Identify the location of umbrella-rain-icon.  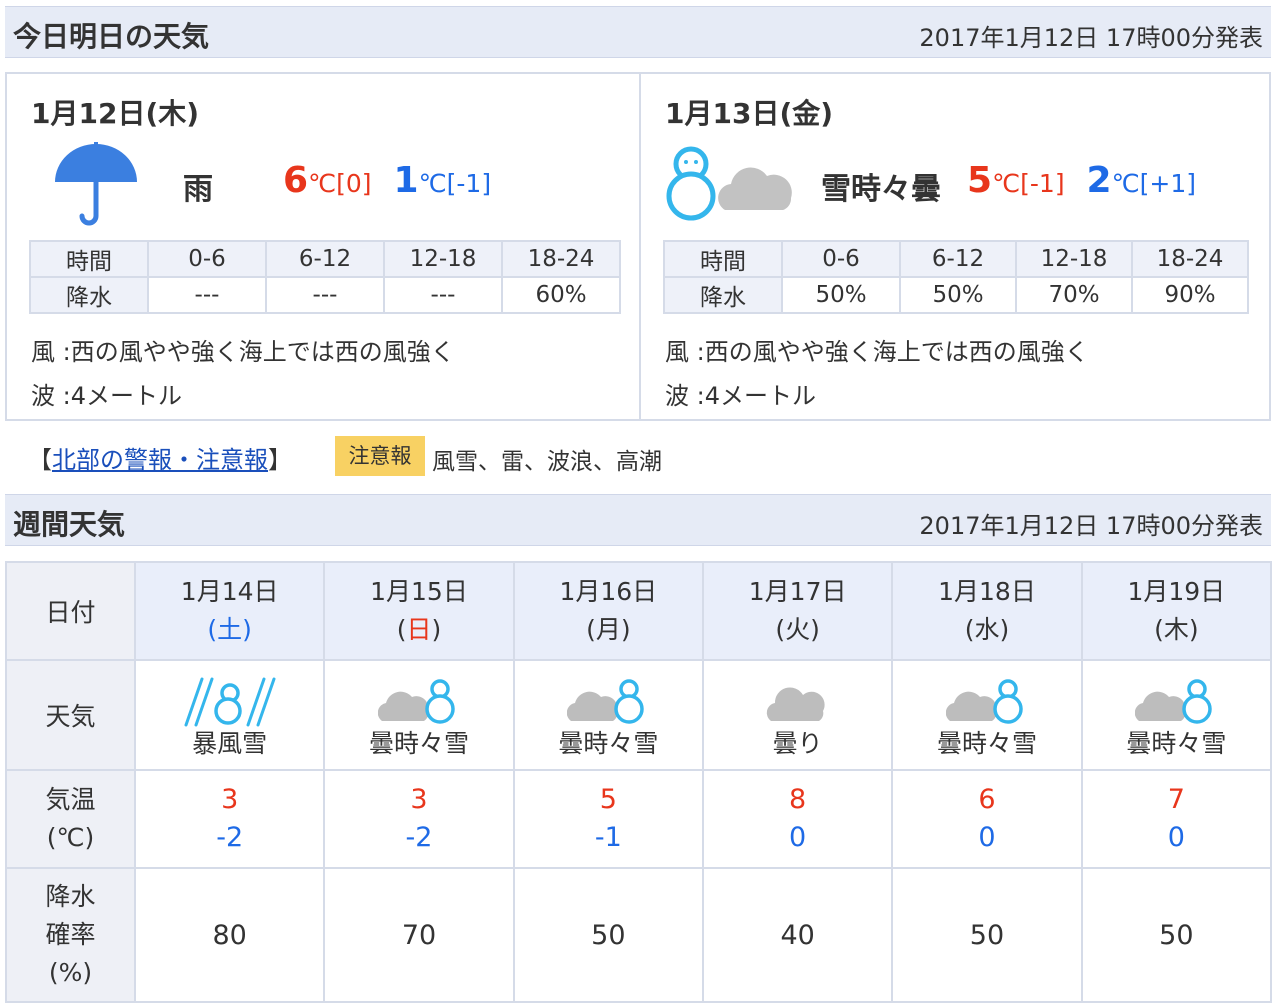
(96, 184).